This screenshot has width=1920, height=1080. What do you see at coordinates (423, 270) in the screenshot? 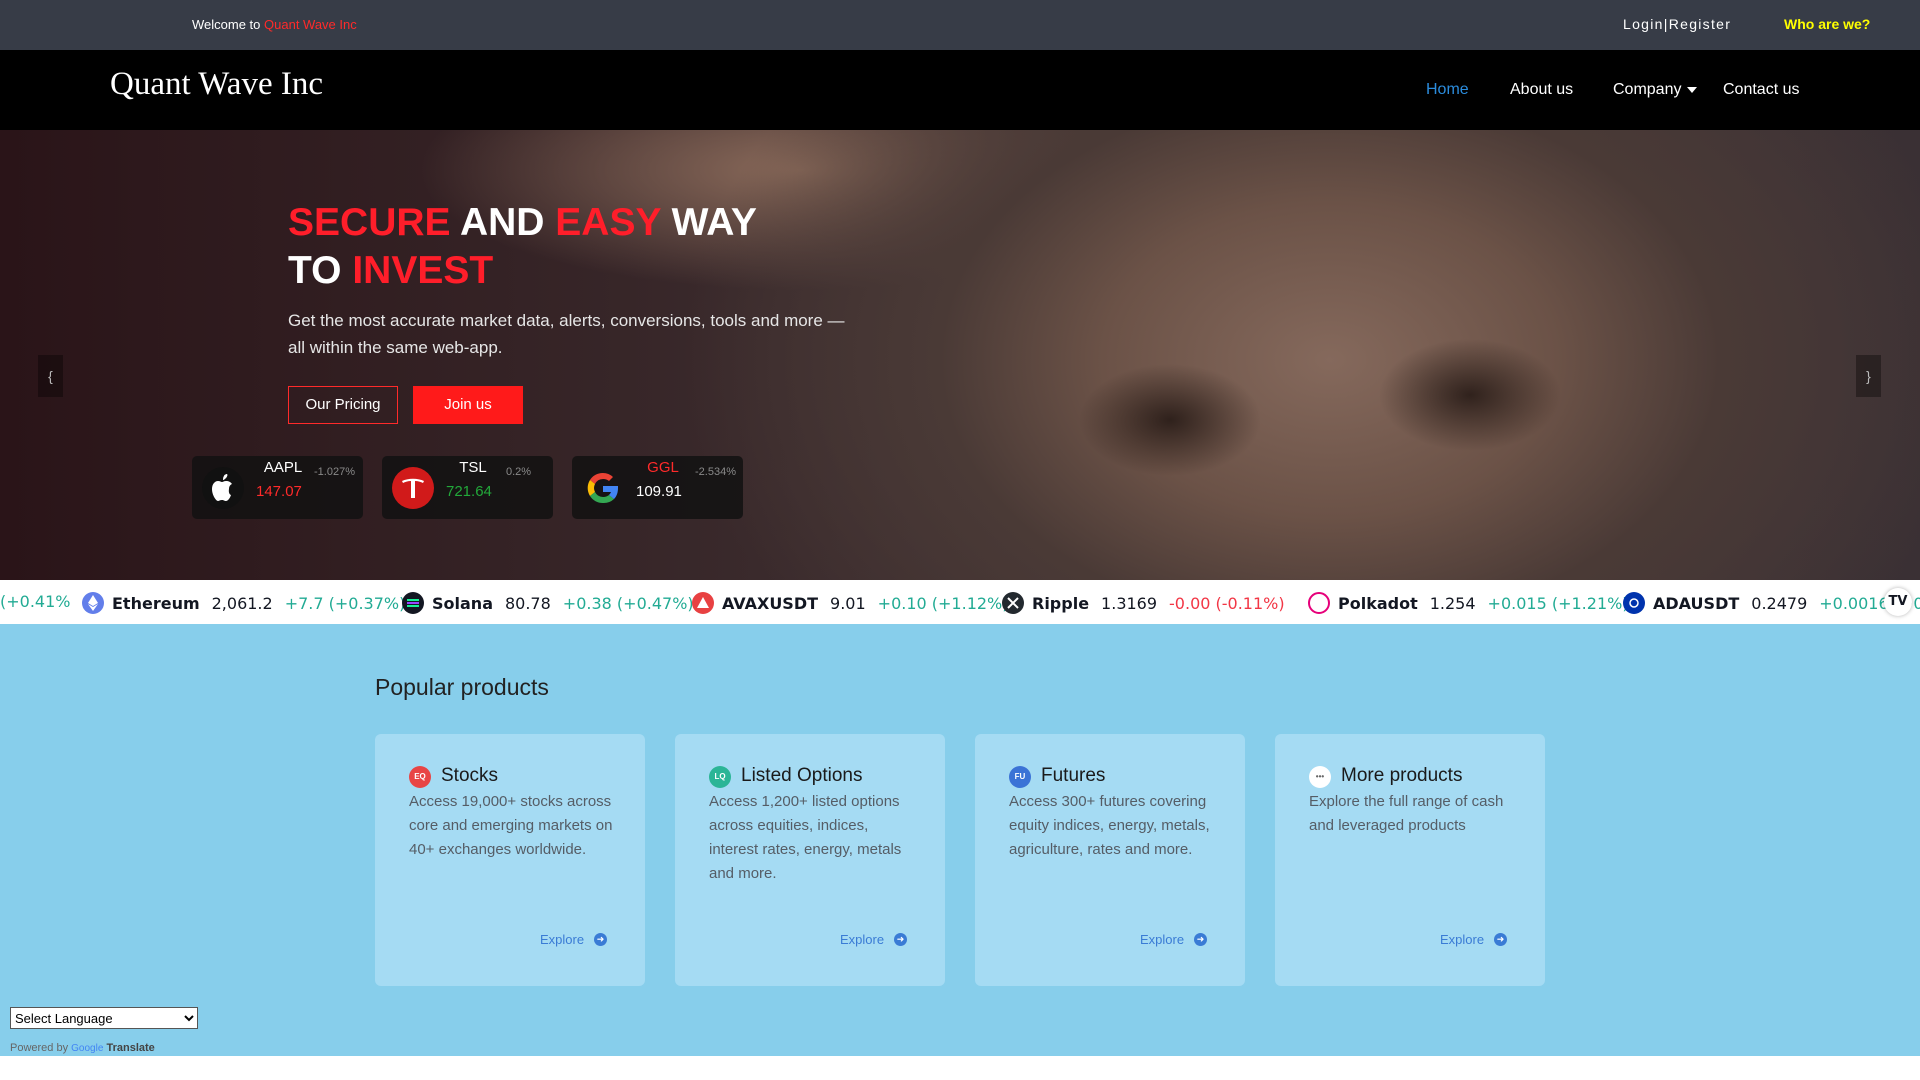
I see `hero-word-invest: INVEST` at bounding box center [423, 270].